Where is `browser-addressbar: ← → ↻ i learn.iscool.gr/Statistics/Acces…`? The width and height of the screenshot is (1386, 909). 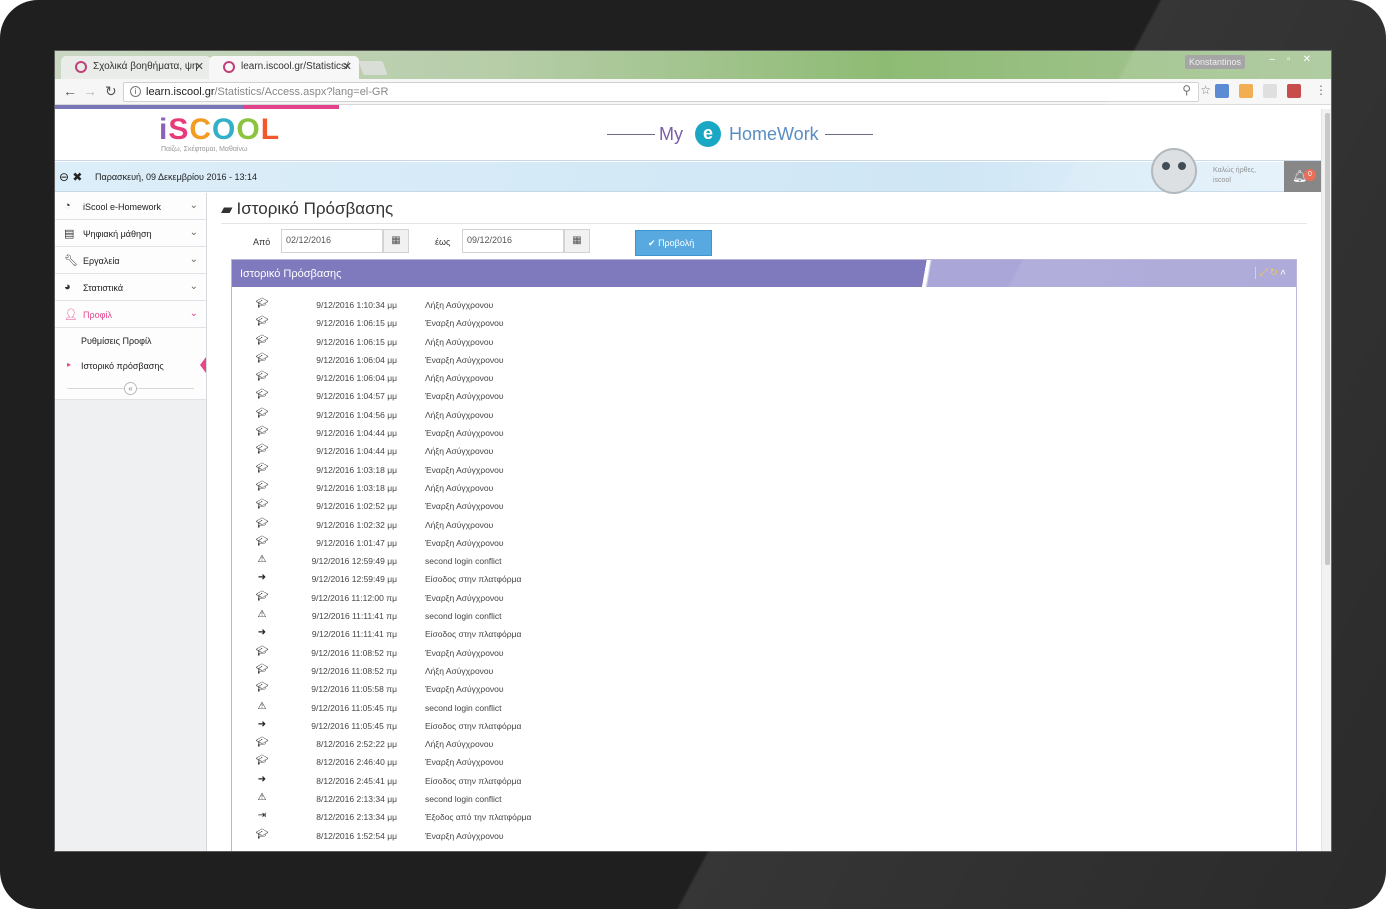
browser-addressbar: ← → ↻ i learn.iscool.gr/Statistics/Acces… is located at coordinates (693, 92).